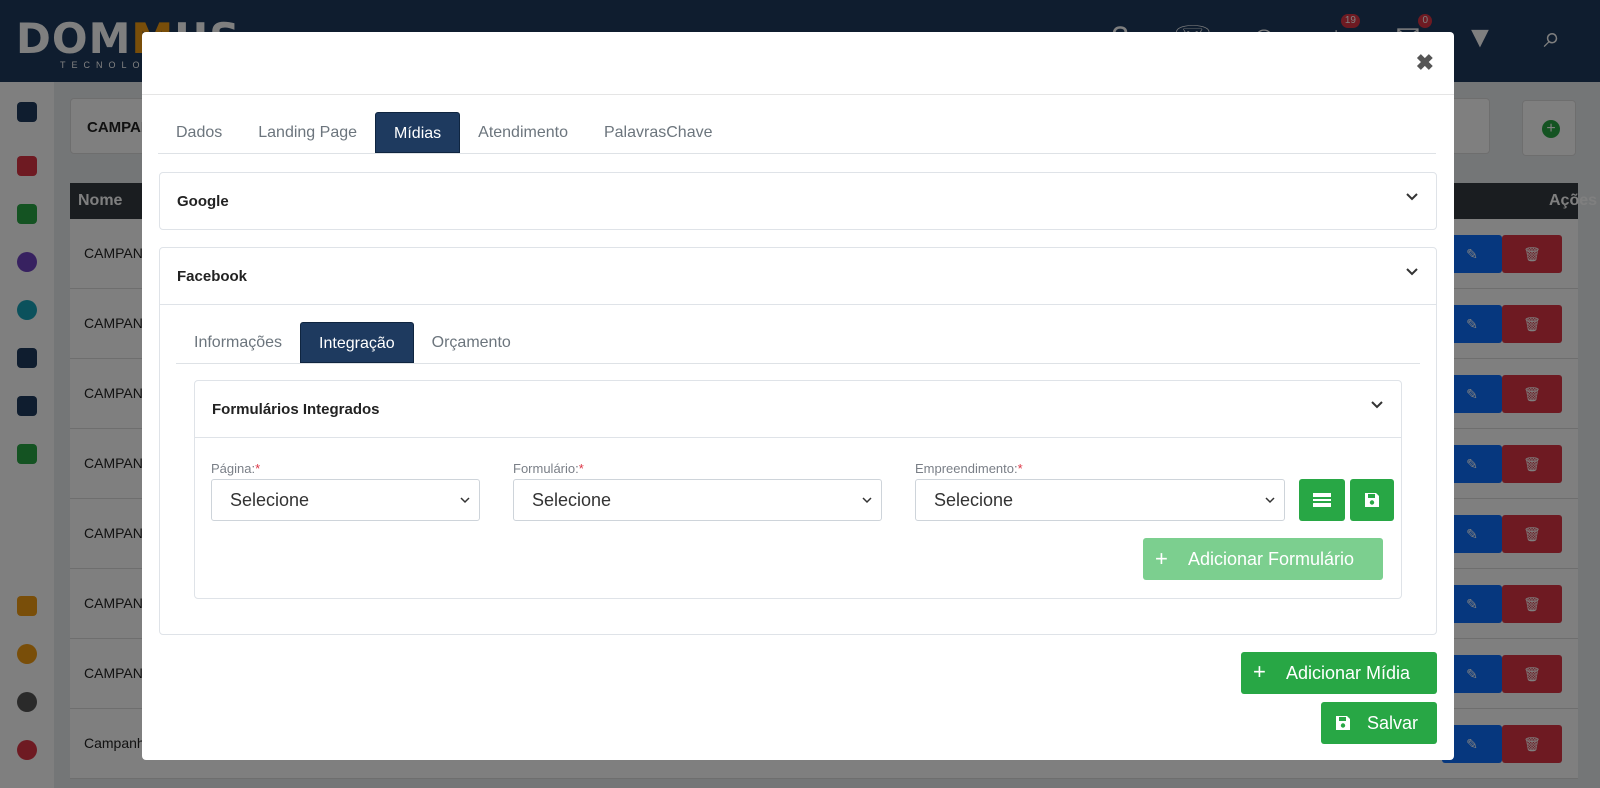 Image resolution: width=1600 pixels, height=788 pixels. I want to click on formulario-label: Formulário:*, so click(548, 468).